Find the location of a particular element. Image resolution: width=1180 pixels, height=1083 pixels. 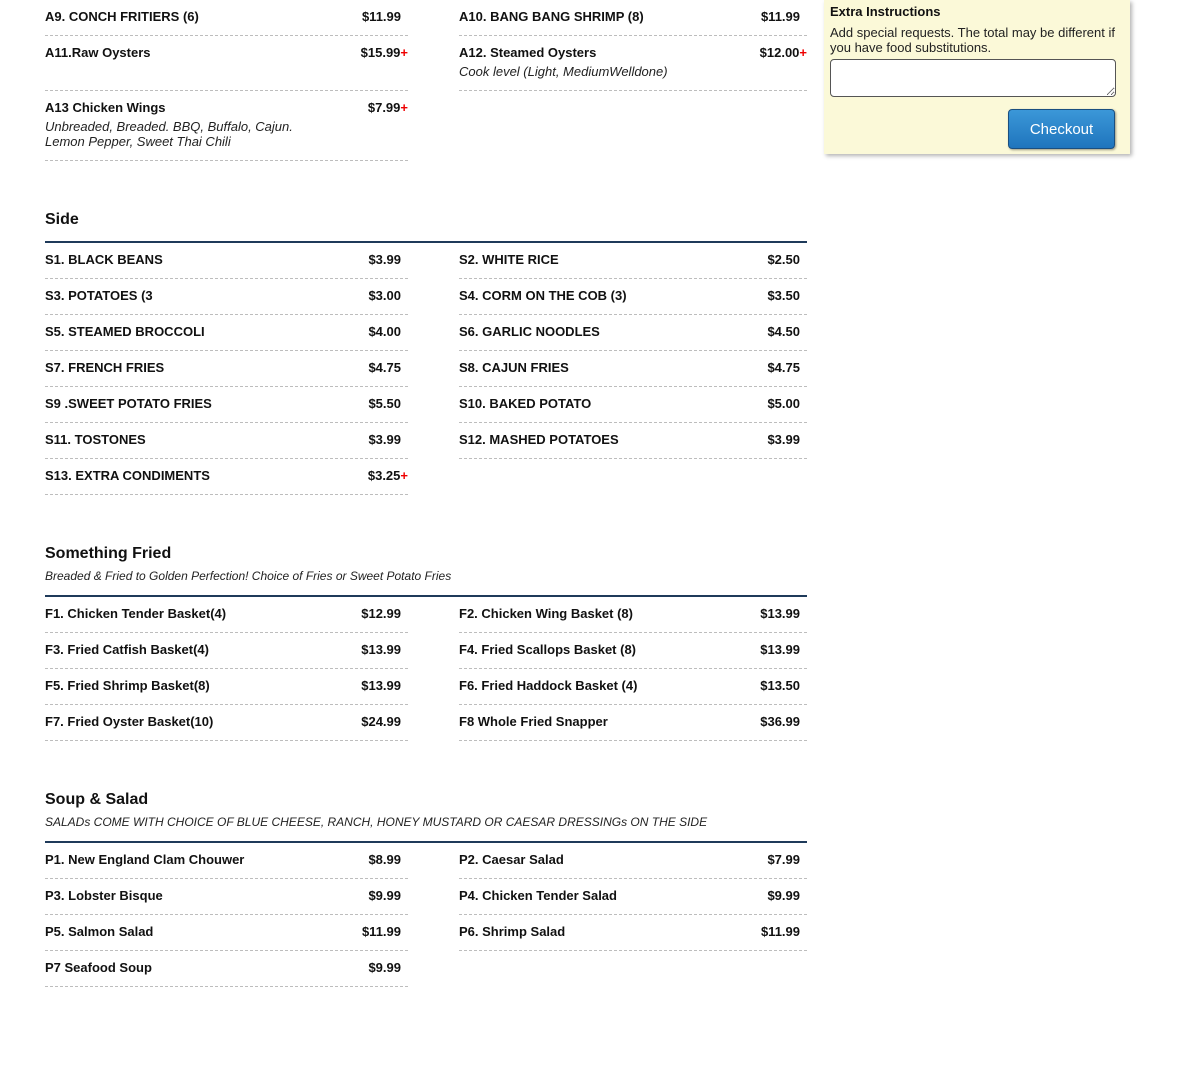

menu-item: S10. BAKED POTATO $5.00 is located at coordinates (633, 405).